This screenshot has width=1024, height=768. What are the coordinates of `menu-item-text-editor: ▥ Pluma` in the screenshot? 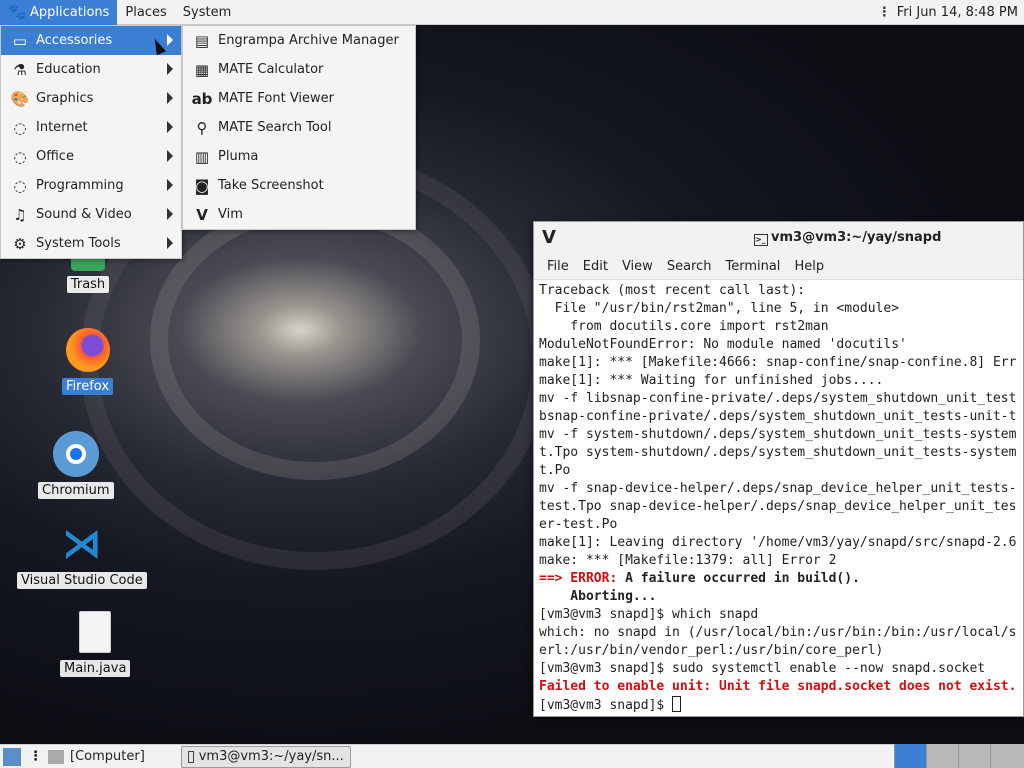 It's located at (299, 156).